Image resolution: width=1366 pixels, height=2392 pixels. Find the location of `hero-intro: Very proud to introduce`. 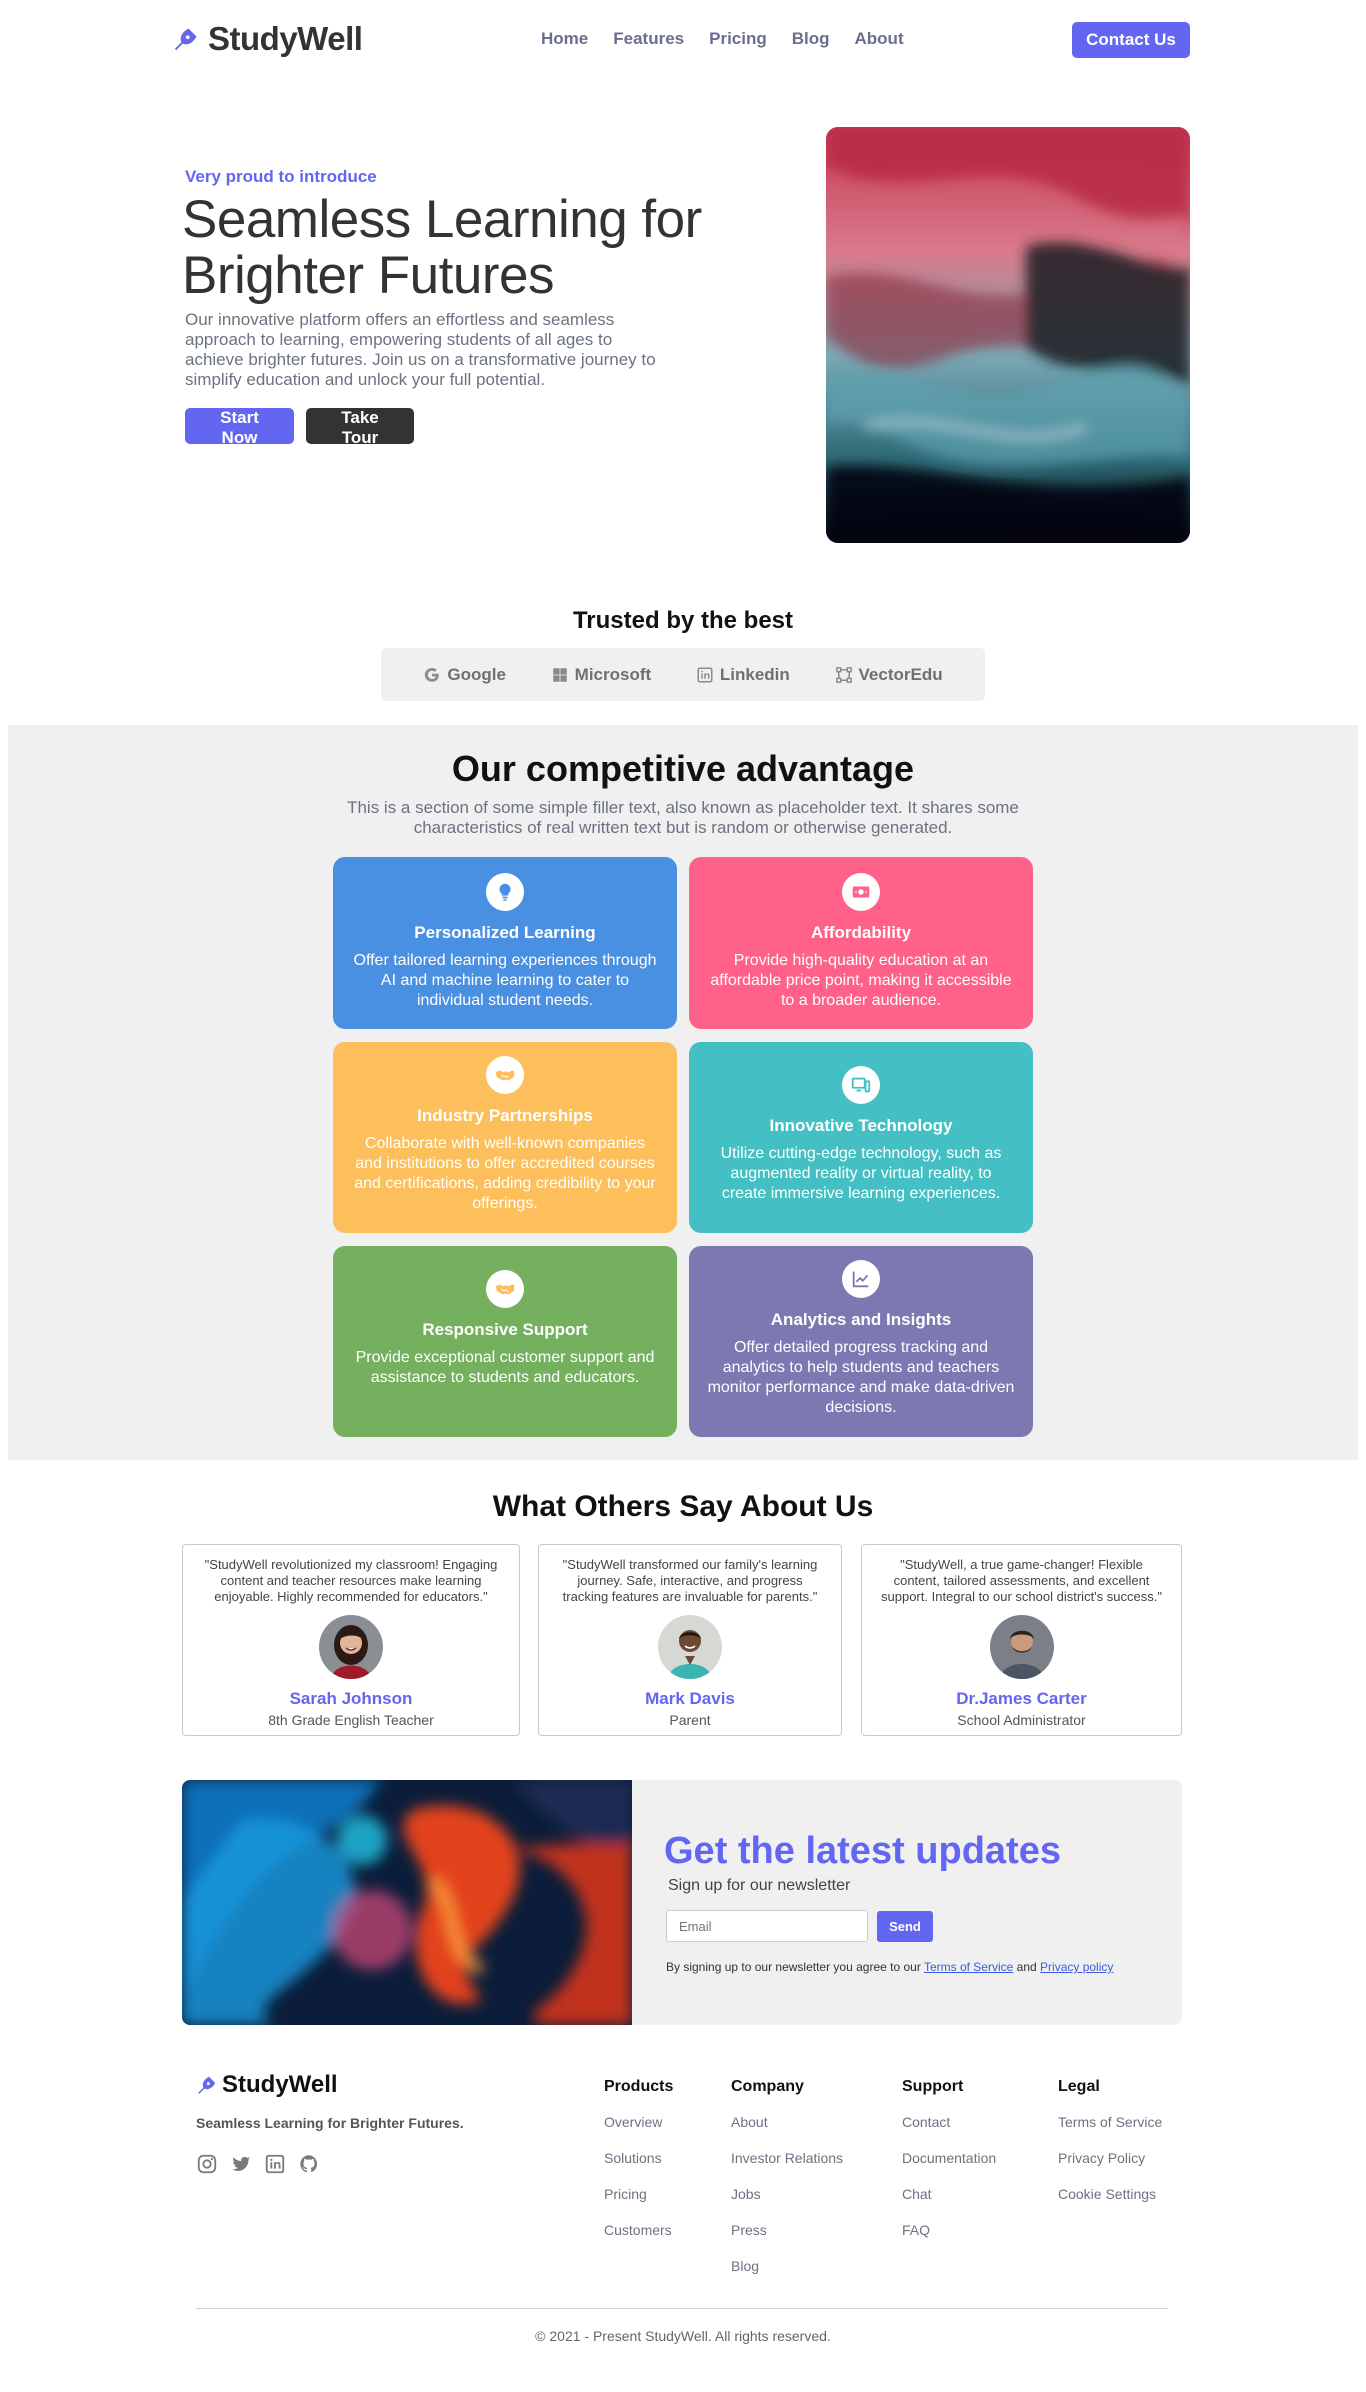

hero-intro: Very proud to introduce is located at coordinates (281, 176).